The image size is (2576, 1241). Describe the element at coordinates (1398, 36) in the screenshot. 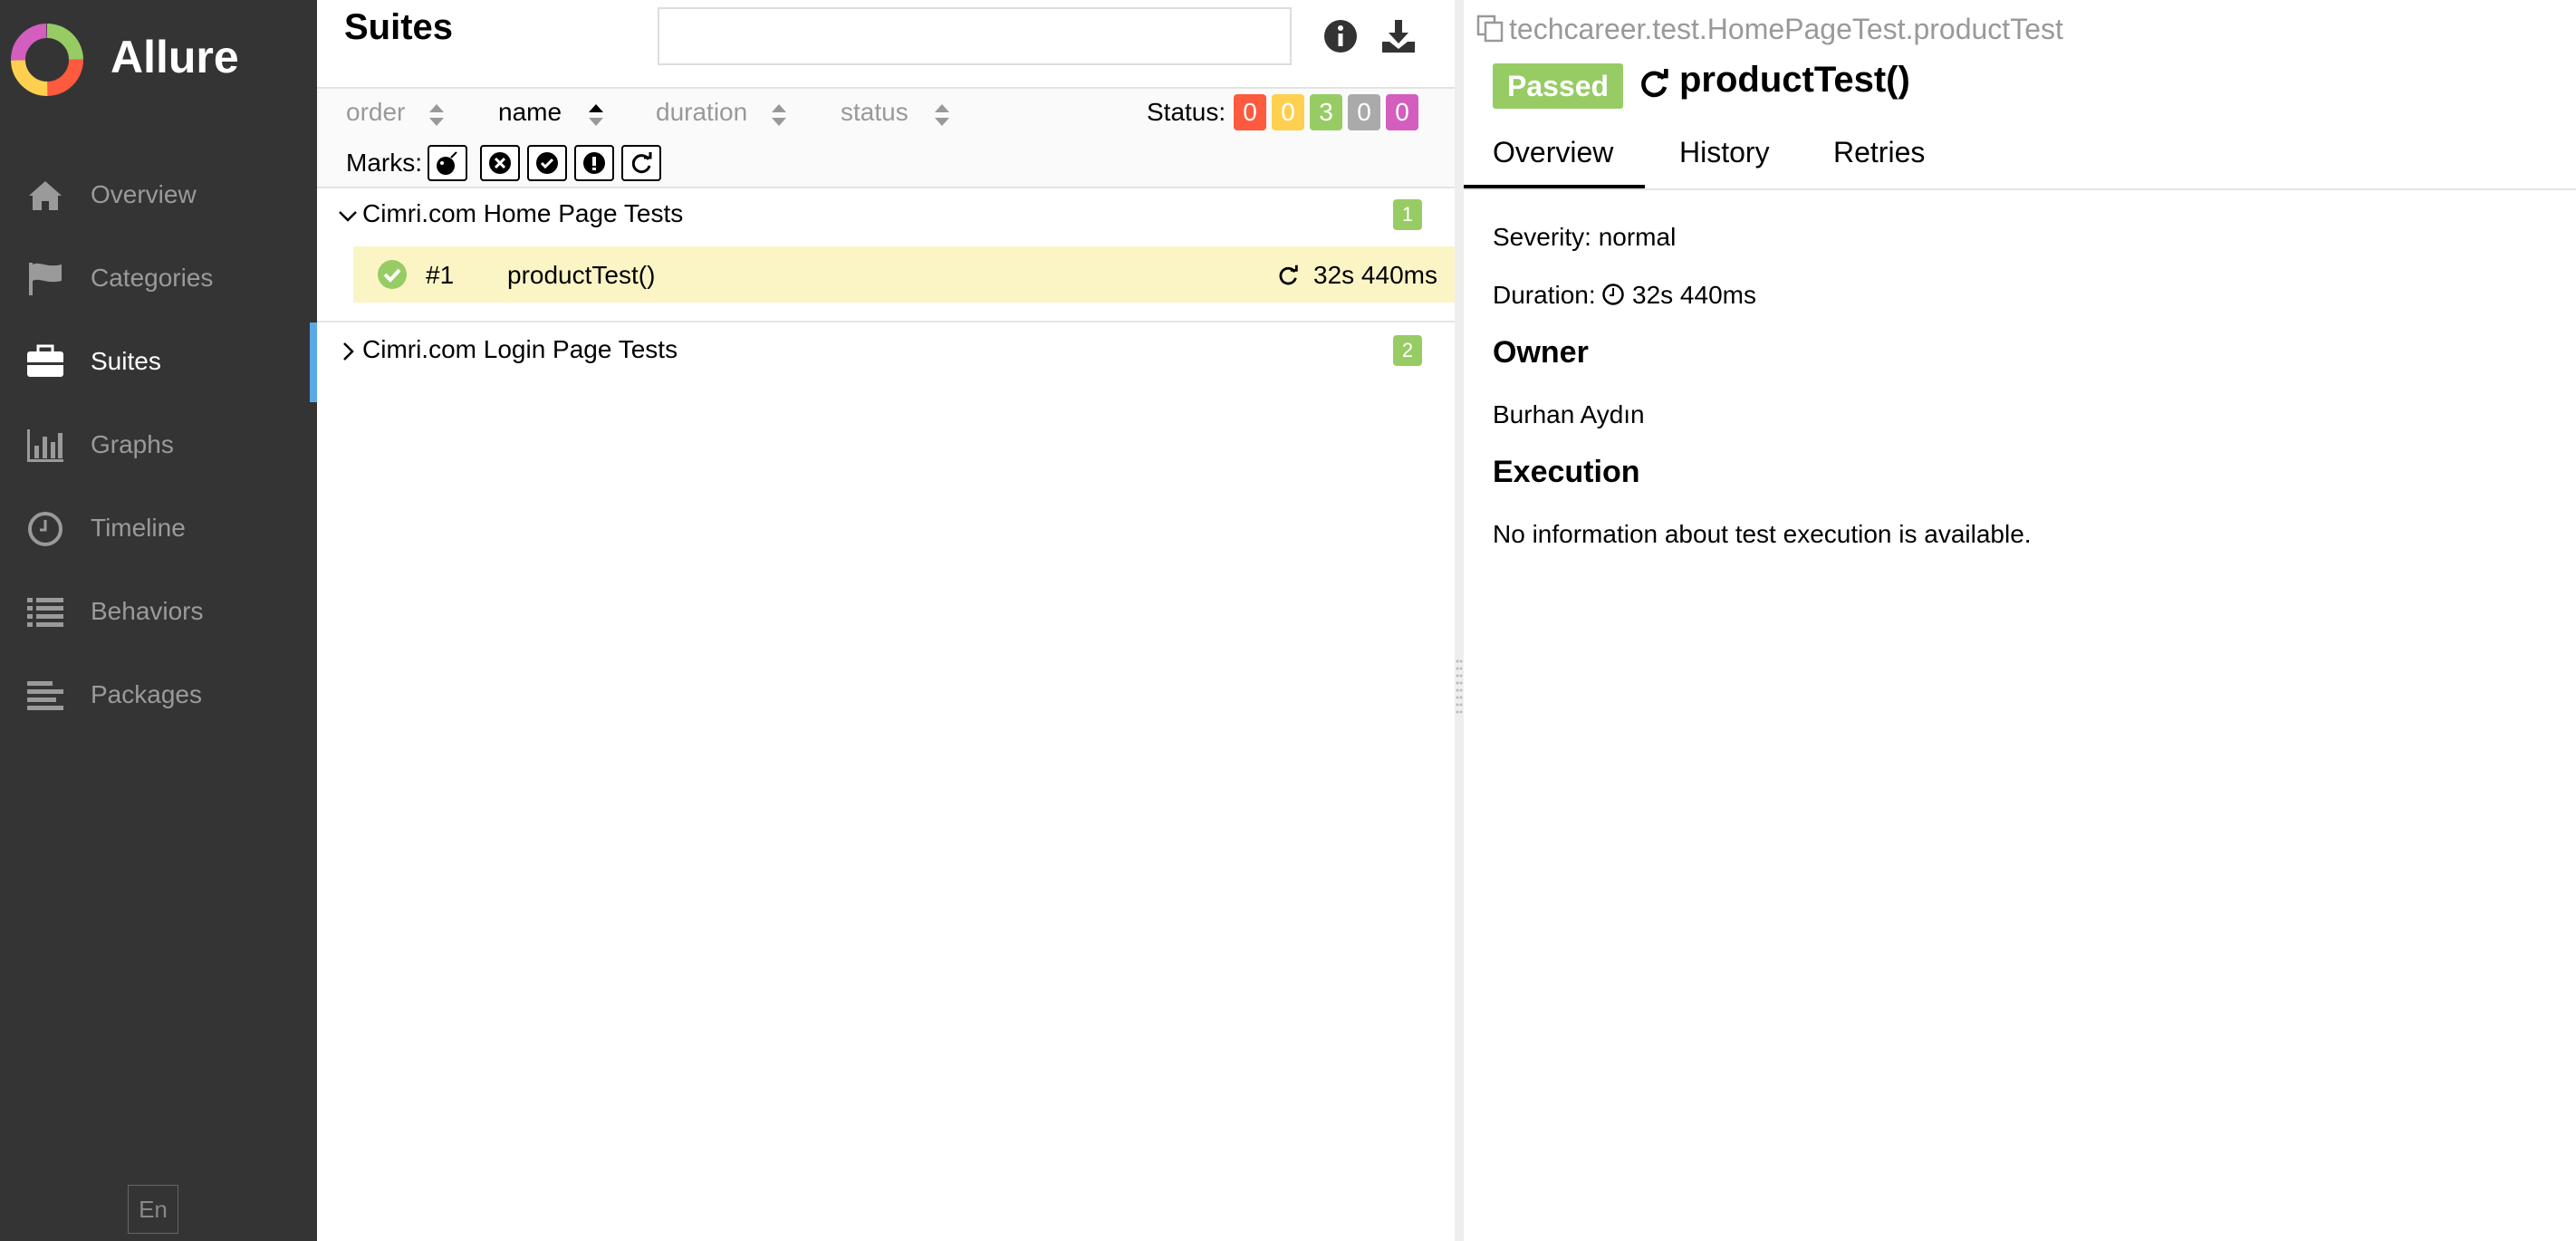

I see `download-icon` at that location.